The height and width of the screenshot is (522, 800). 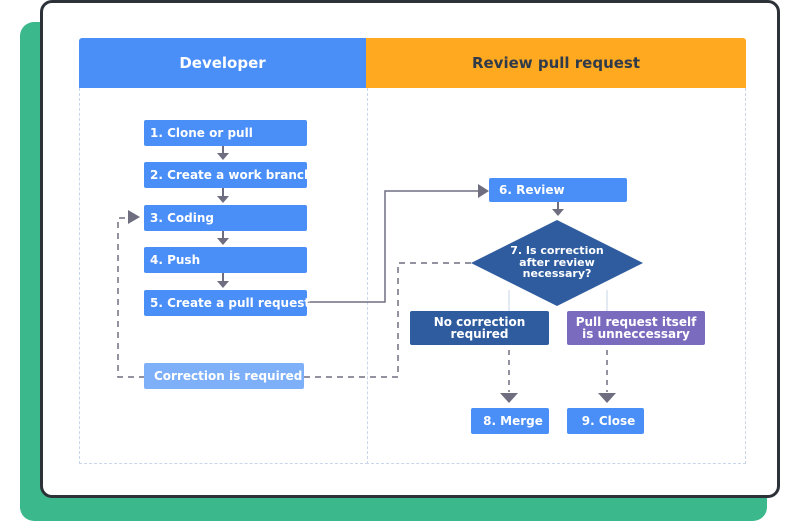 I want to click on no-correction-required-box: No correction required, so click(x=479, y=328).